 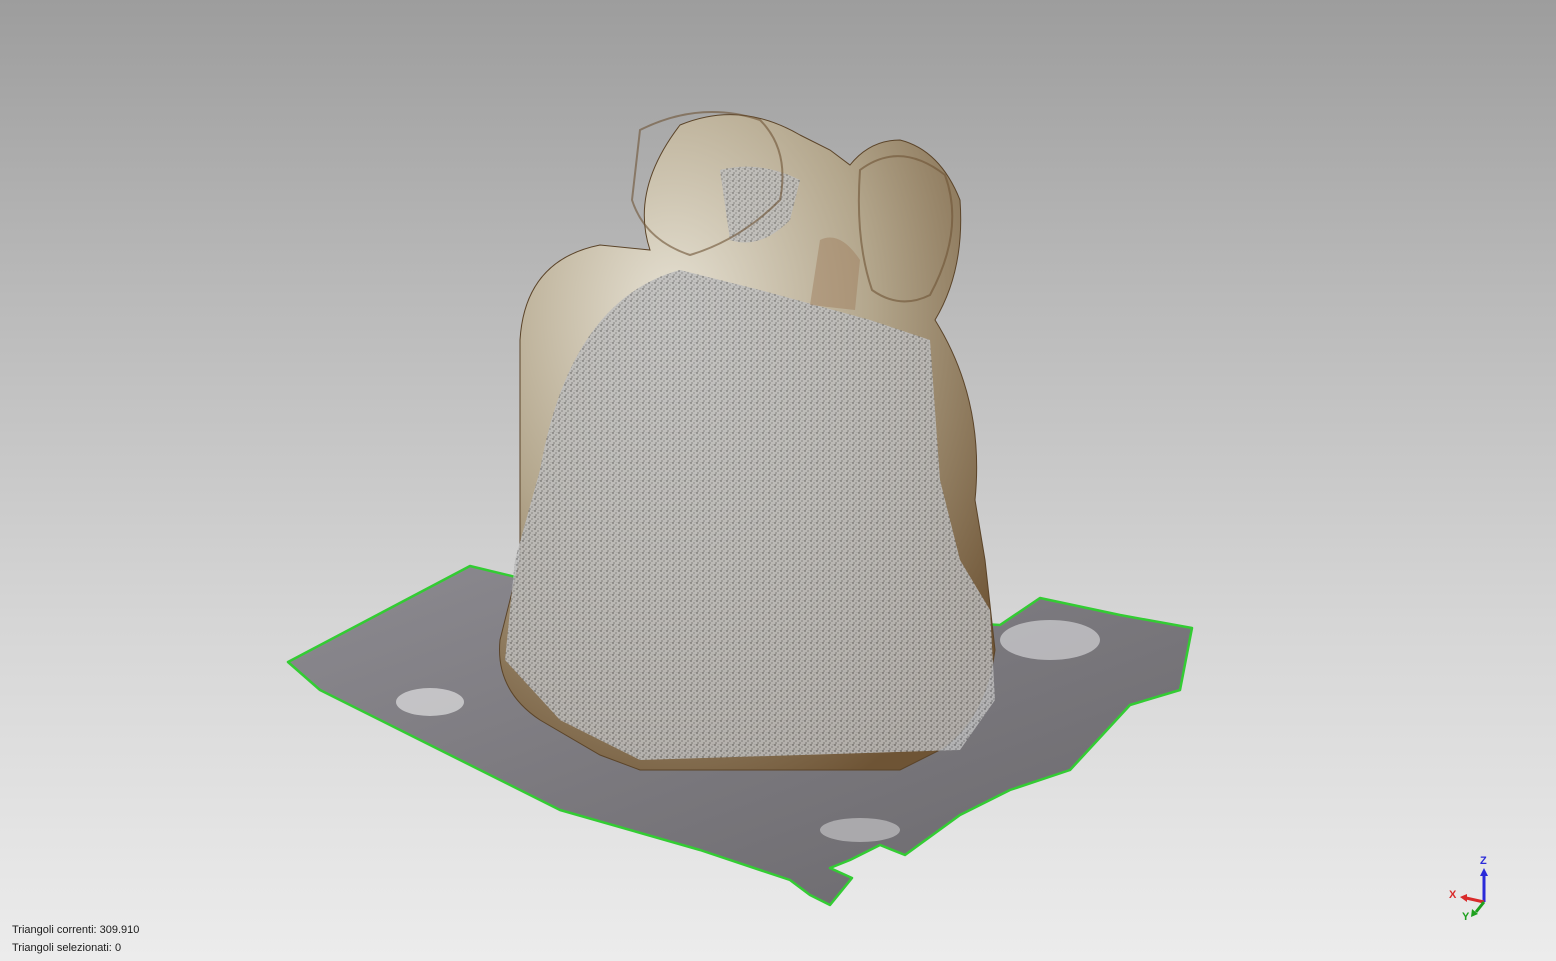 I want to click on current-triangles-line: Triangoli correnti: 309.910, so click(x=75, y=930).